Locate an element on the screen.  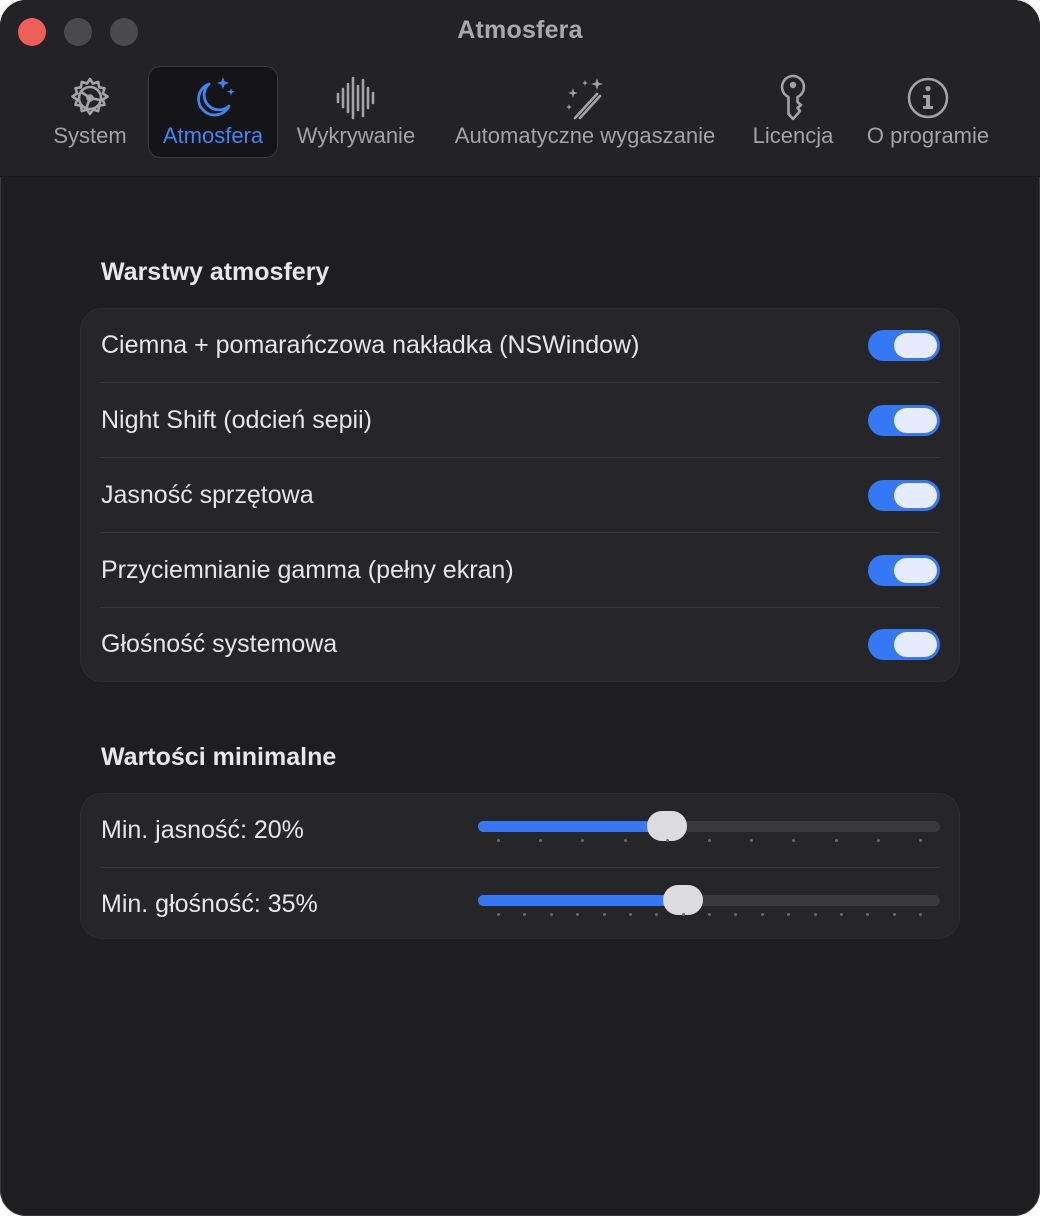
volume-slider is located at coordinates (709, 900).